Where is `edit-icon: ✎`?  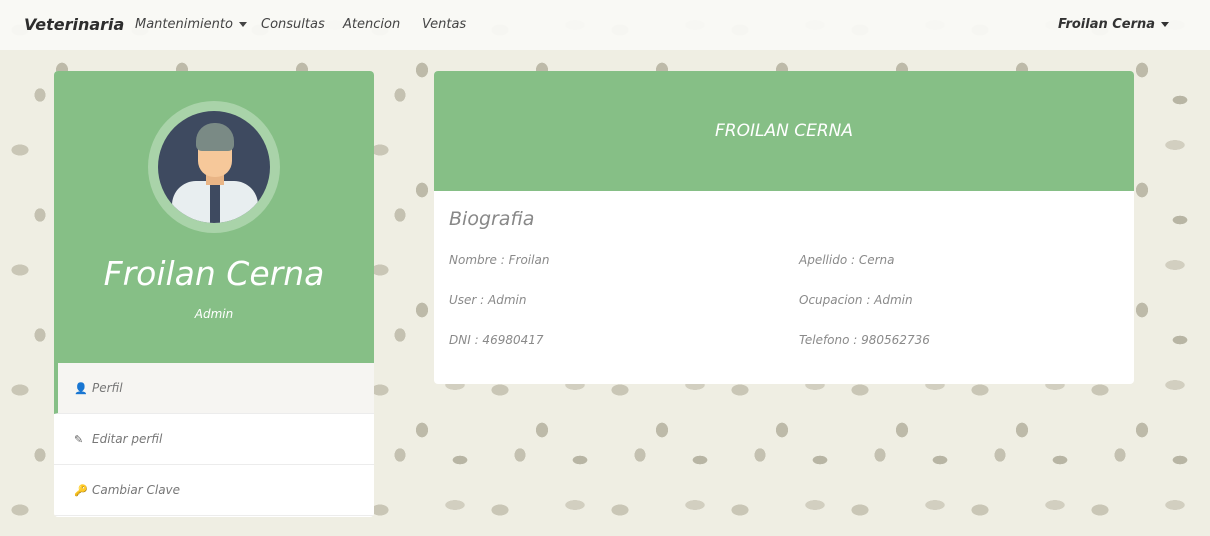
edit-icon: ✎ is located at coordinates (79, 439).